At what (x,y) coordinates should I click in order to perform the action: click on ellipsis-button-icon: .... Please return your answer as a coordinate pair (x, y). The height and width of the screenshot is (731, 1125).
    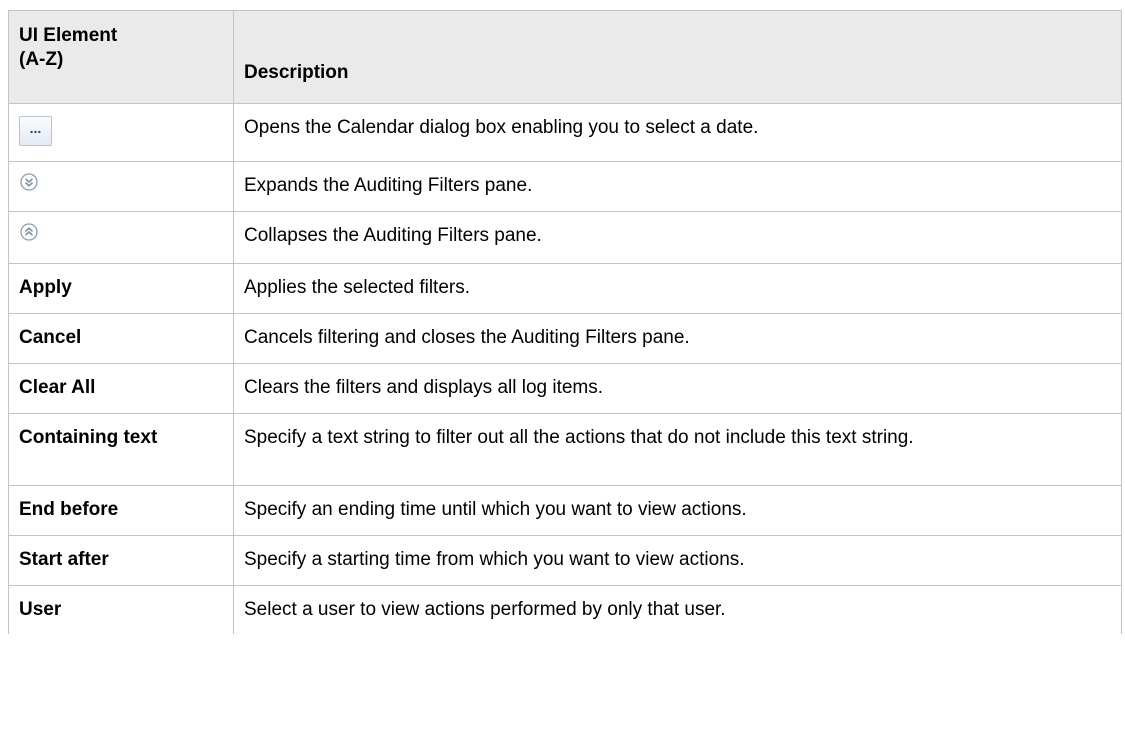
    Looking at the image, I should click on (35, 131).